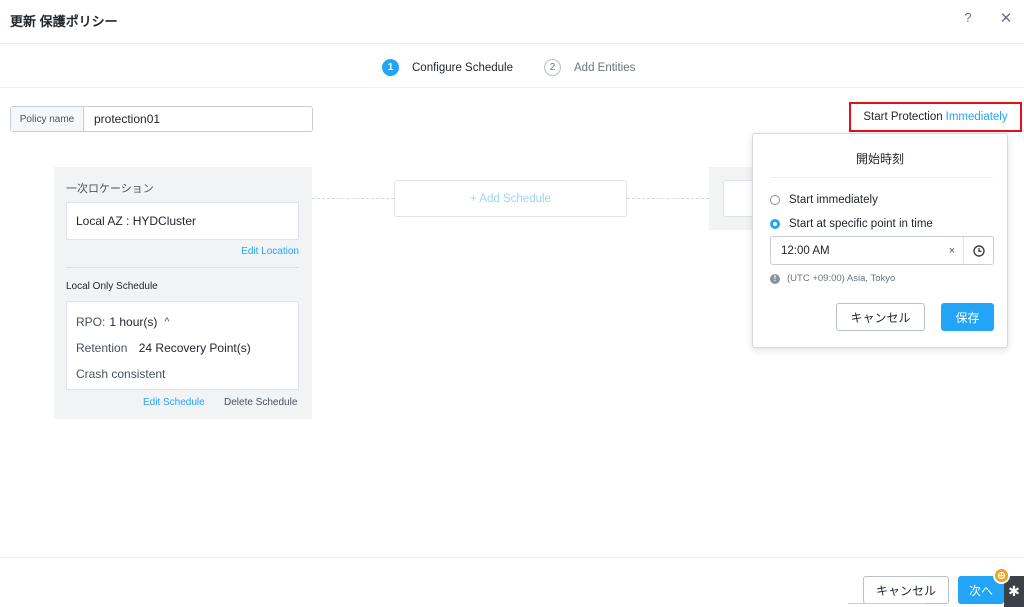 Image resolution: width=1024 pixels, height=607 pixels. Describe the element at coordinates (605, 67) in the screenshot. I see `step-label: Add Entities` at that location.